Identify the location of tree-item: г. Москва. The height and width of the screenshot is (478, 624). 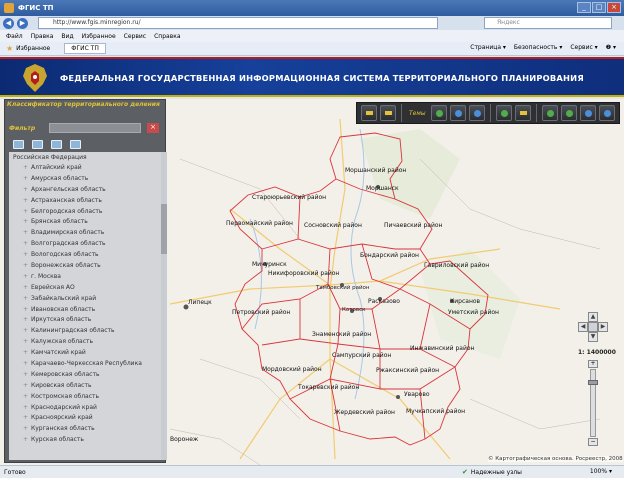
(85, 277).